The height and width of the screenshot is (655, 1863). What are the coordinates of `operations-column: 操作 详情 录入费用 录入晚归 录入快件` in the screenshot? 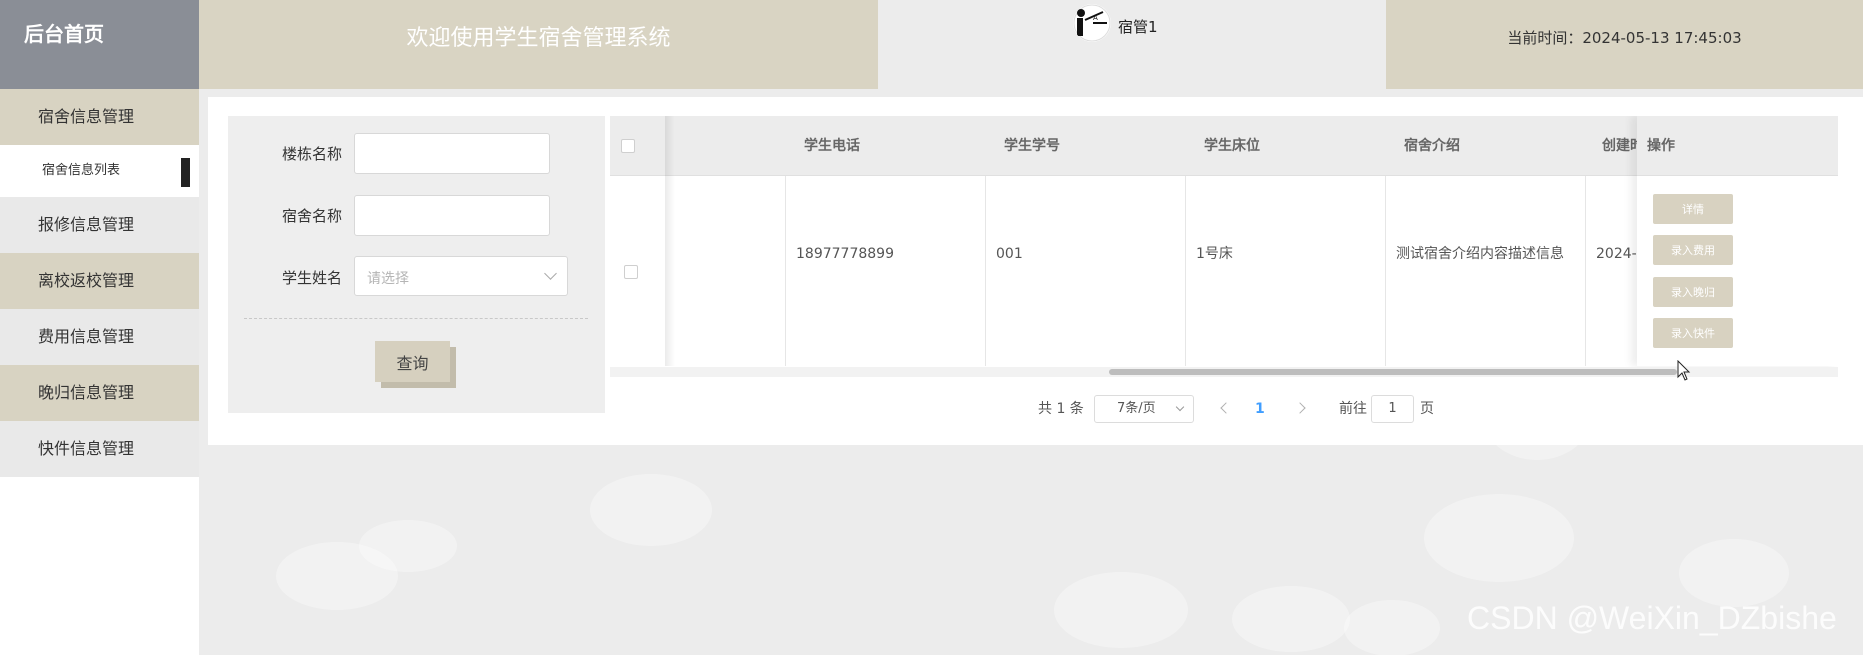 It's located at (1737, 241).